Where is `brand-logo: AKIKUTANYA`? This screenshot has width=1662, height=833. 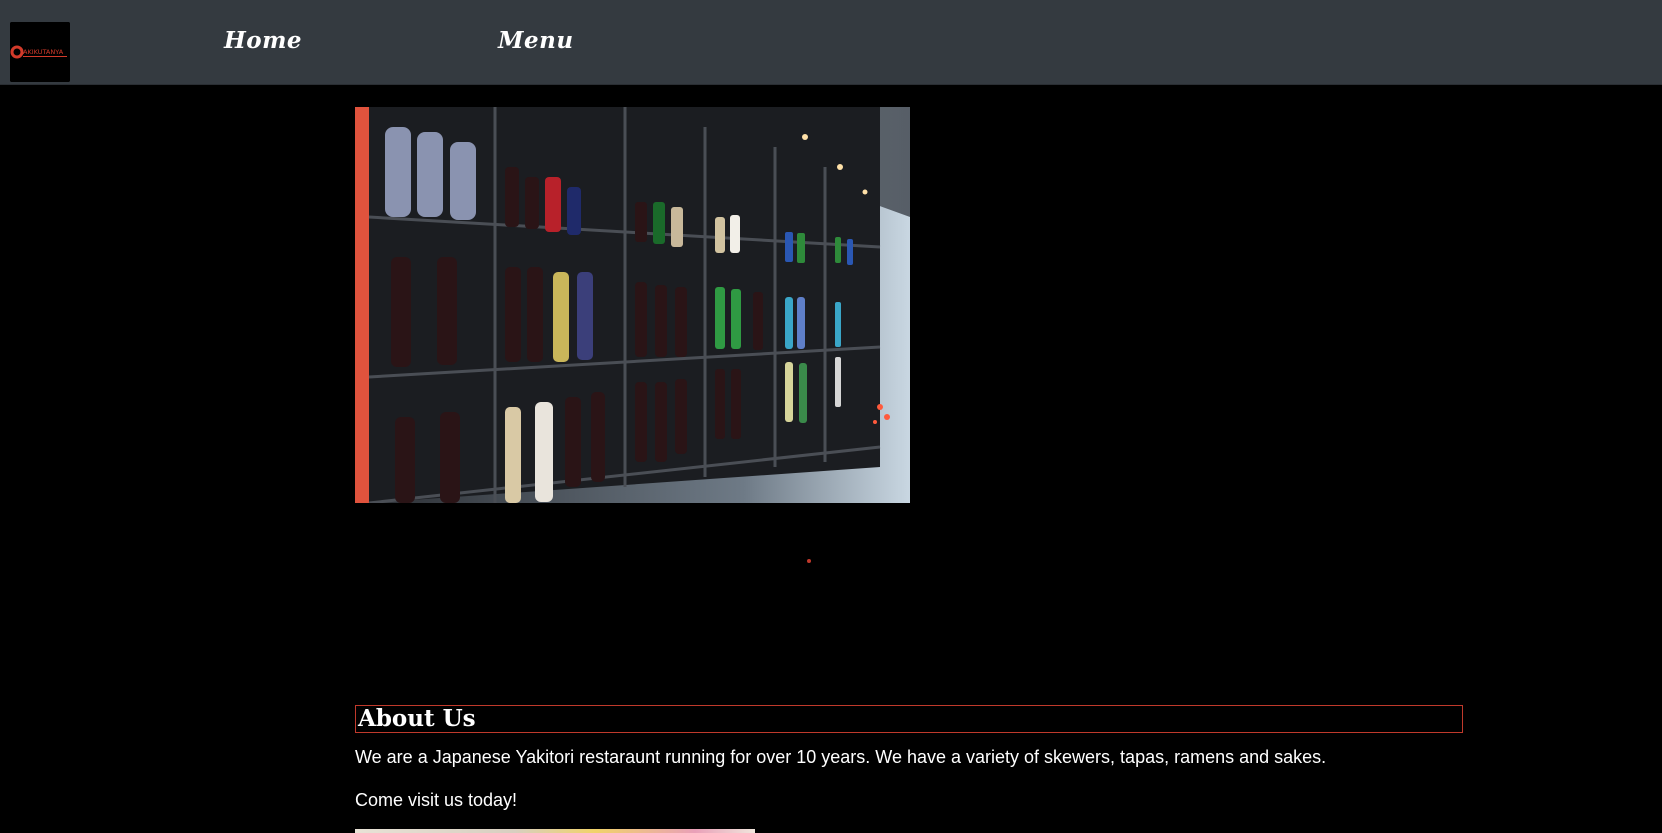
brand-logo: AKIKUTANYA is located at coordinates (40, 52).